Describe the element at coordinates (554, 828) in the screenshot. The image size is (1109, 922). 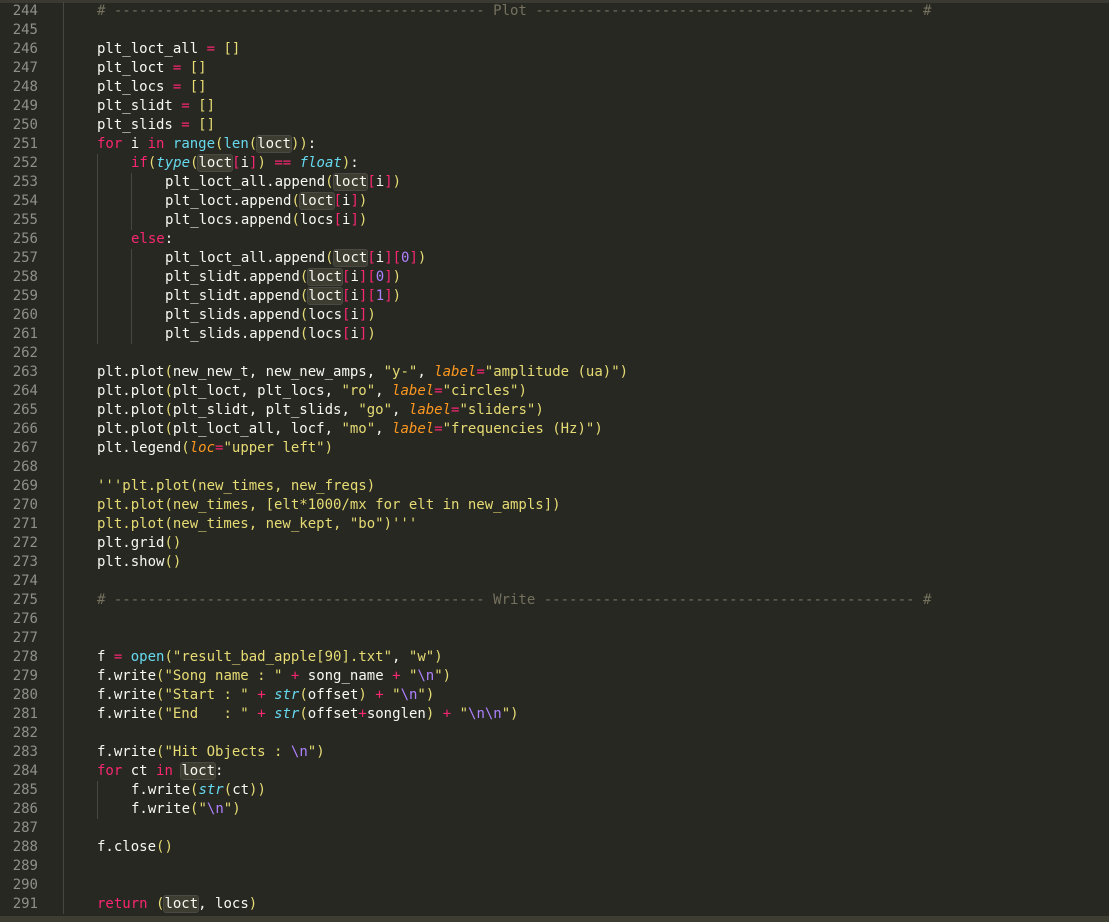
I see `code-line: 287` at that location.